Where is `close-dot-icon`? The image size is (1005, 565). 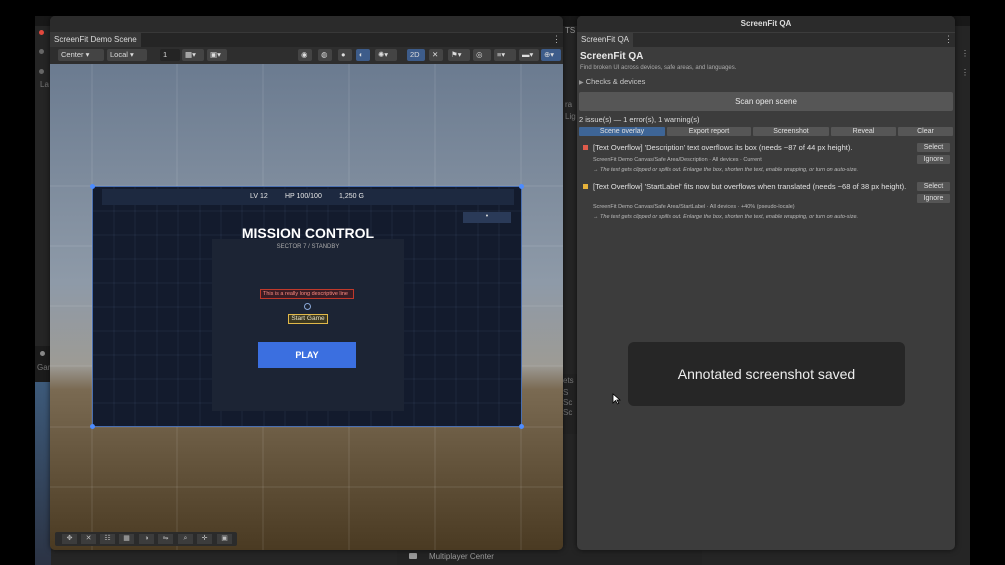
close-dot-icon is located at coordinates (41, 32).